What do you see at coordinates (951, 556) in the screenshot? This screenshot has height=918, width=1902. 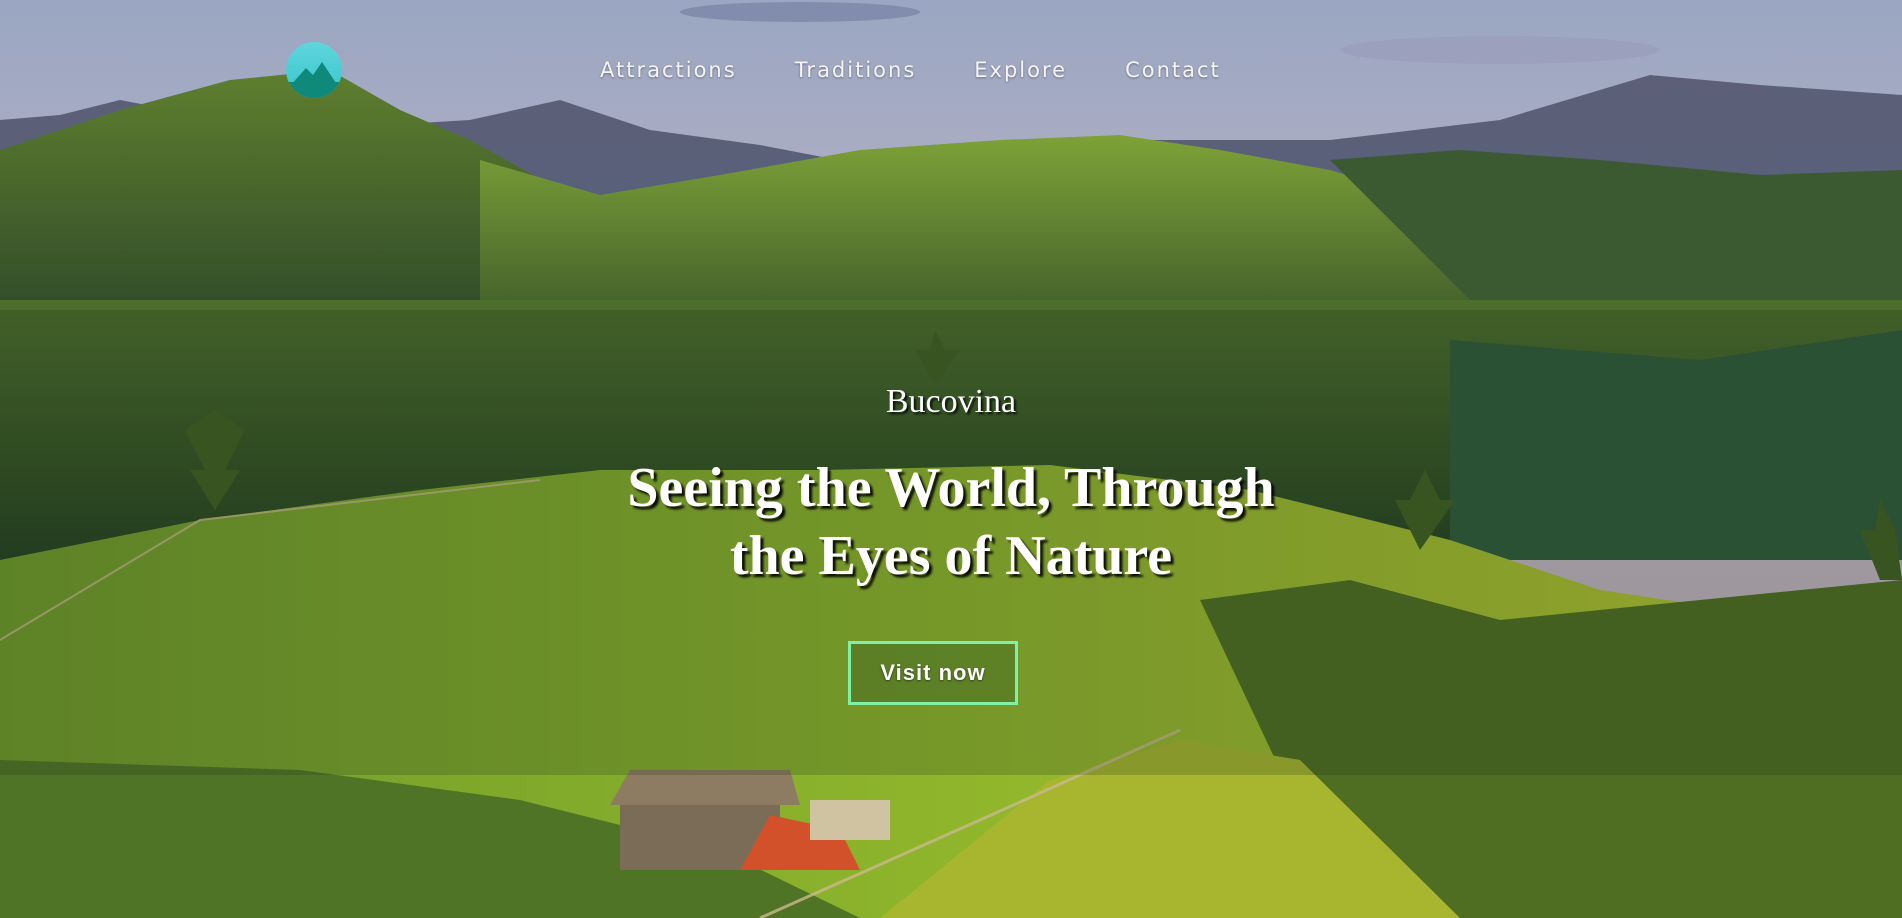 I see `hero-title-line-2: the Eyes of Nature` at bounding box center [951, 556].